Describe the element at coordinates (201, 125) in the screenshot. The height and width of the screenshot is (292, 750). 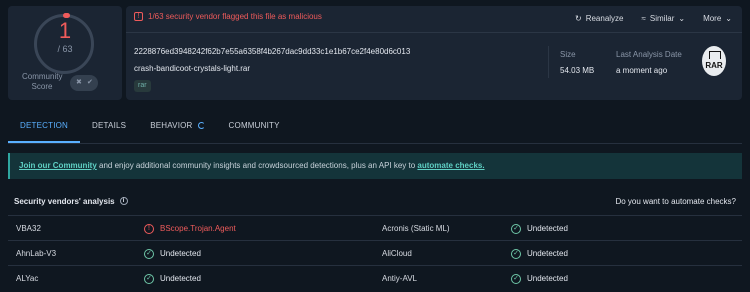
I see `loading-spinner-icon` at that location.